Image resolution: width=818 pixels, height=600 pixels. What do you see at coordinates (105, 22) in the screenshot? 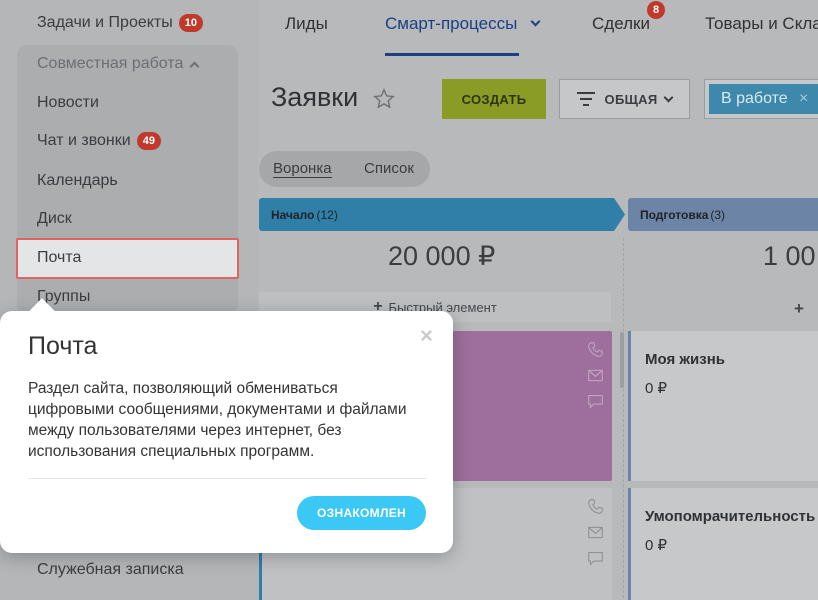
I see `sidebar-item-label: Задачи и Проекты` at bounding box center [105, 22].